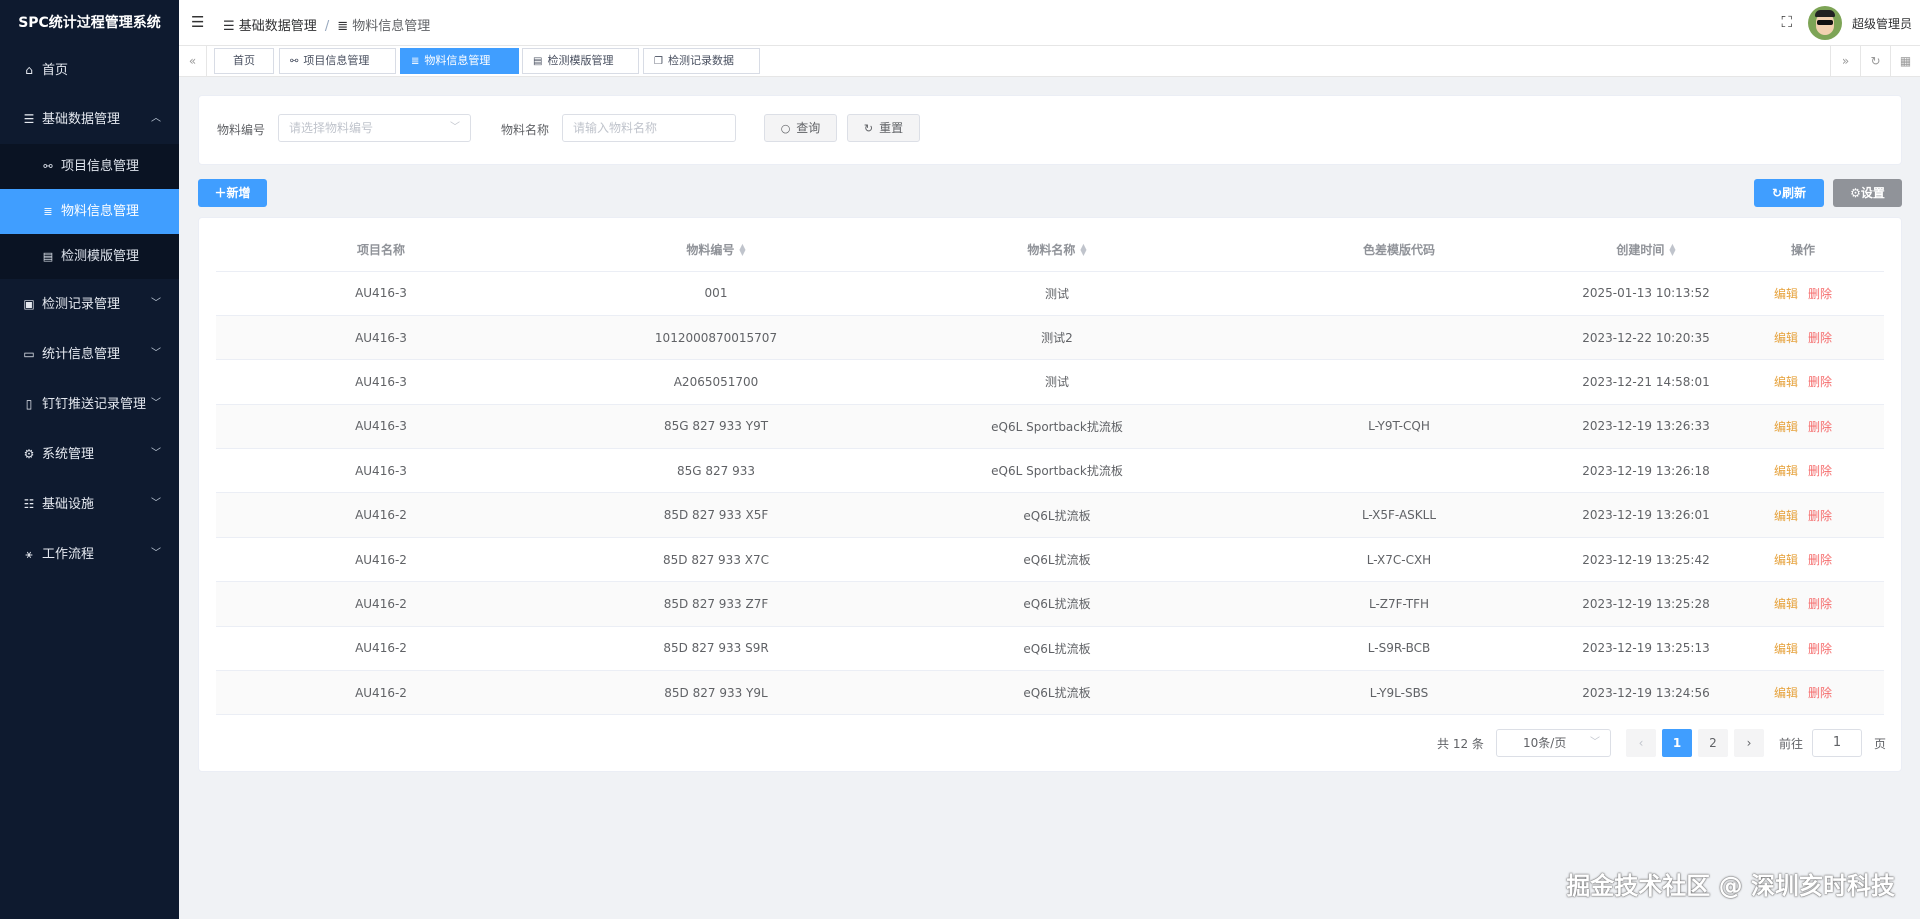  What do you see at coordinates (29, 404) in the screenshot?
I see `file-icon: ▯` at bounding box center [29, 404].